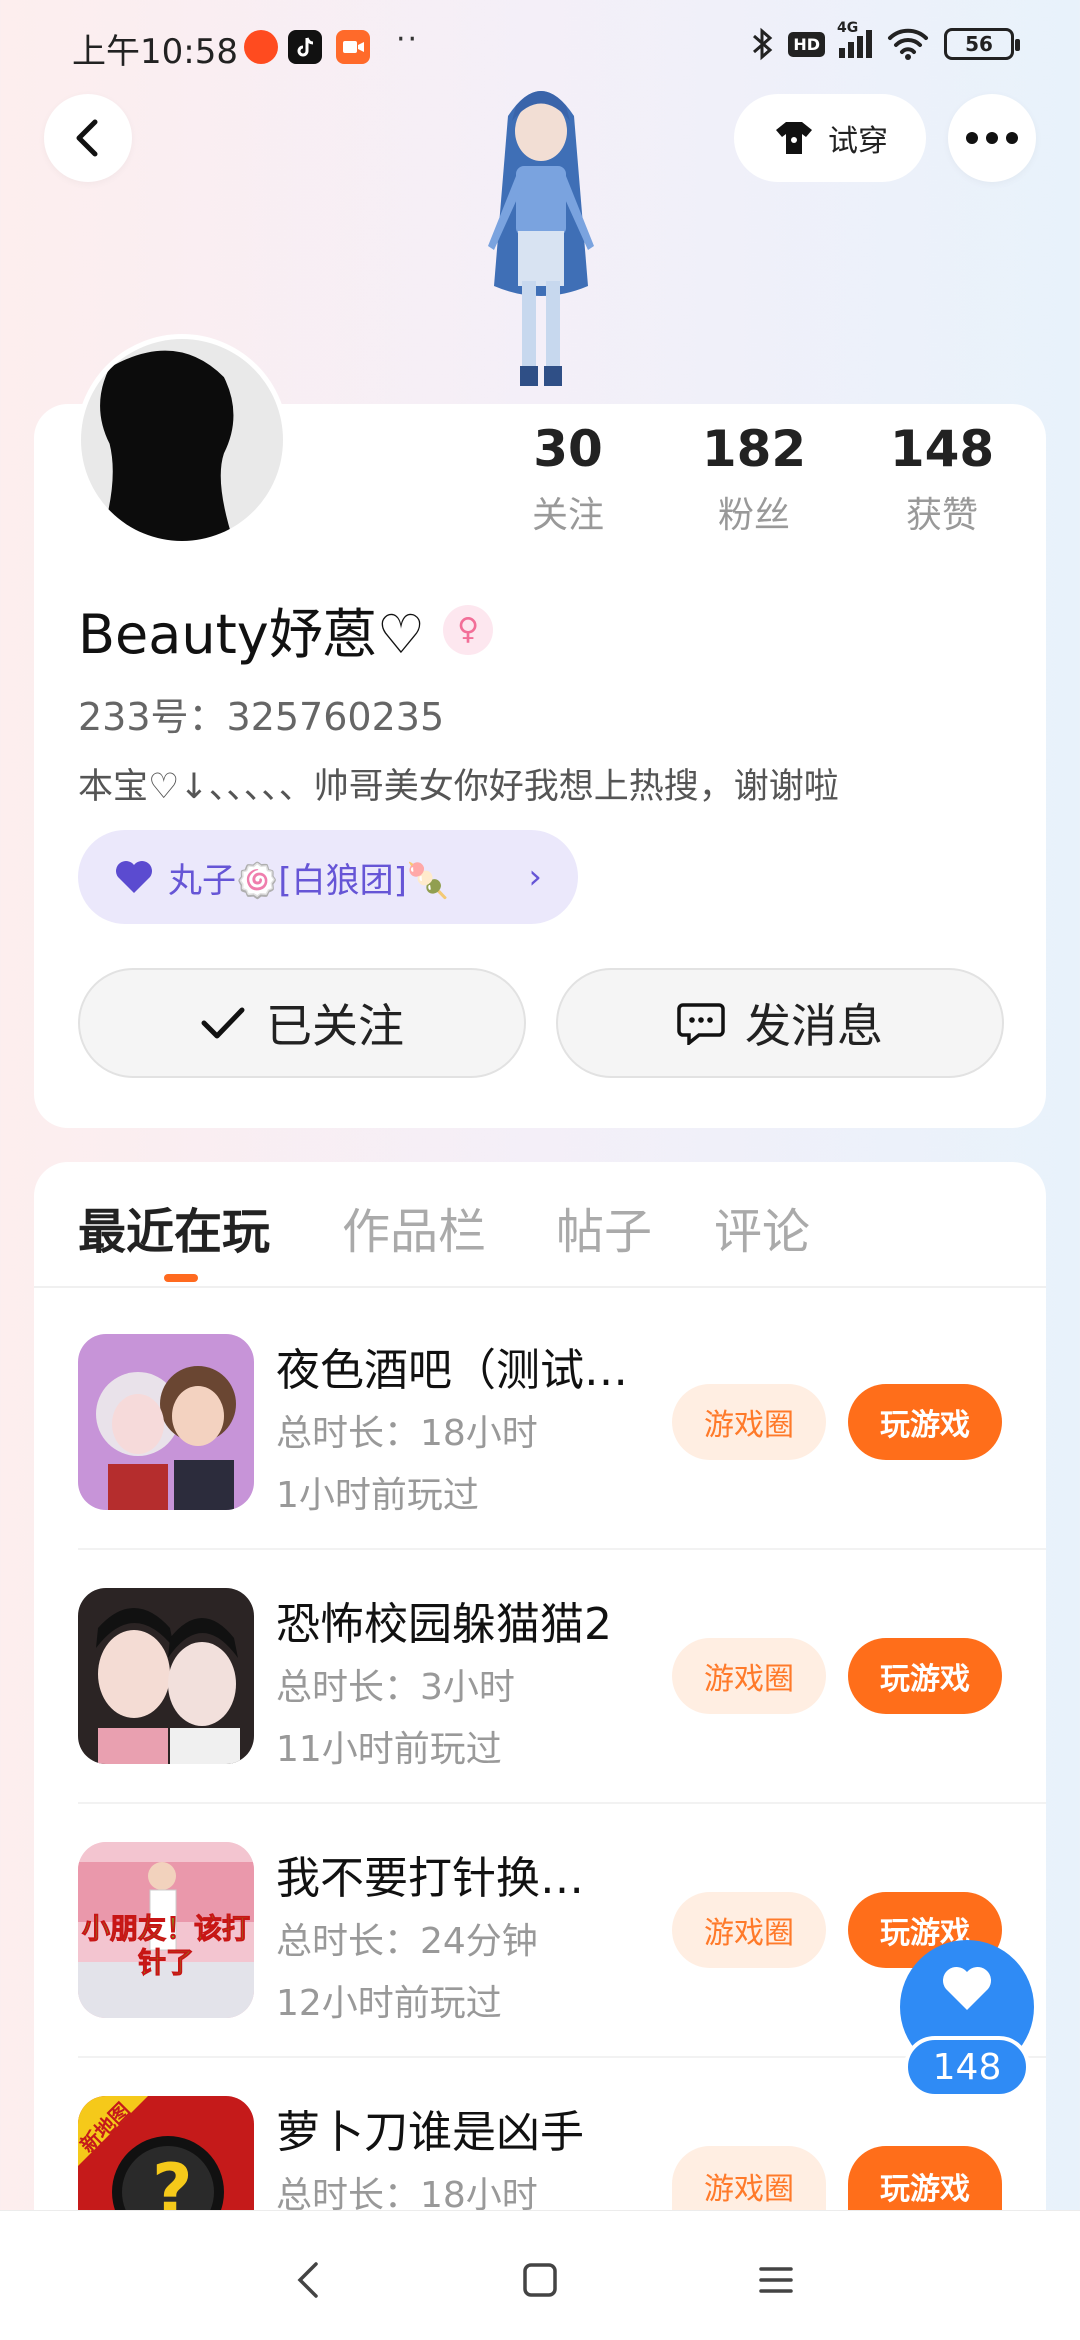 This screenshot has width=1080, height=2340. What do you see at coordinates (389, 2003) in the screenshot?
I see `game-last-played: 12小时前玩过` at bounding box center [389, 2003].